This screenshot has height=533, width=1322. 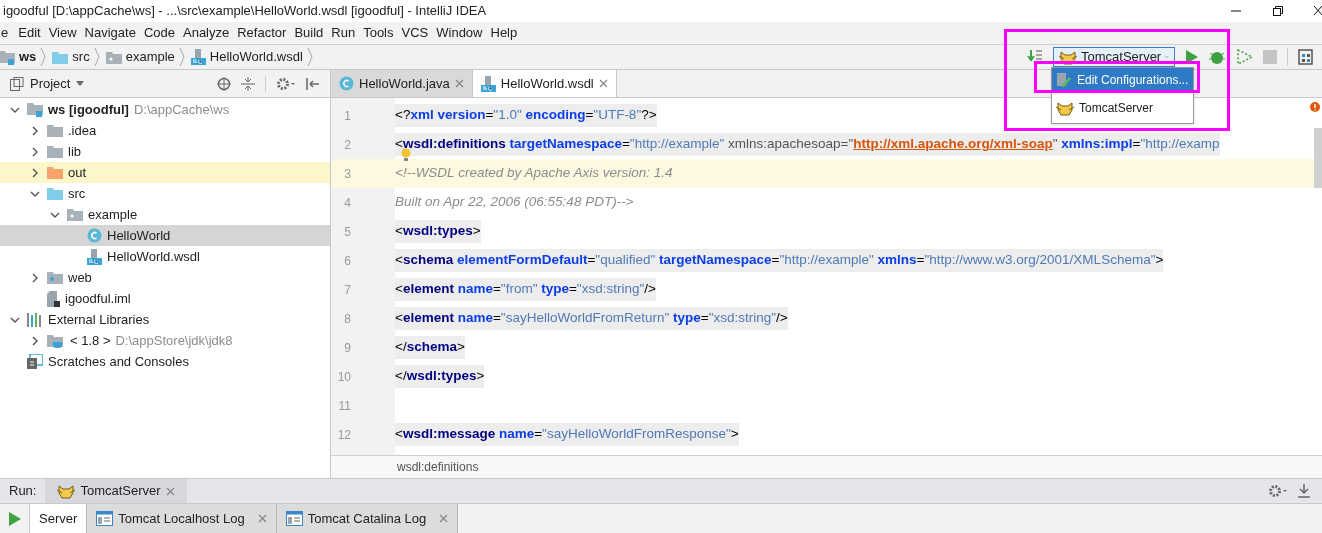 What do you see at coordinates (347, 319) in the screenshot?
I see `line-number: 8` at bounding box center [347, 319].